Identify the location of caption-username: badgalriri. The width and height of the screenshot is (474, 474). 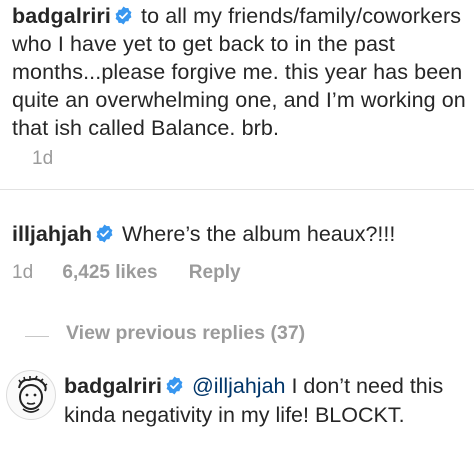
(61, 16).